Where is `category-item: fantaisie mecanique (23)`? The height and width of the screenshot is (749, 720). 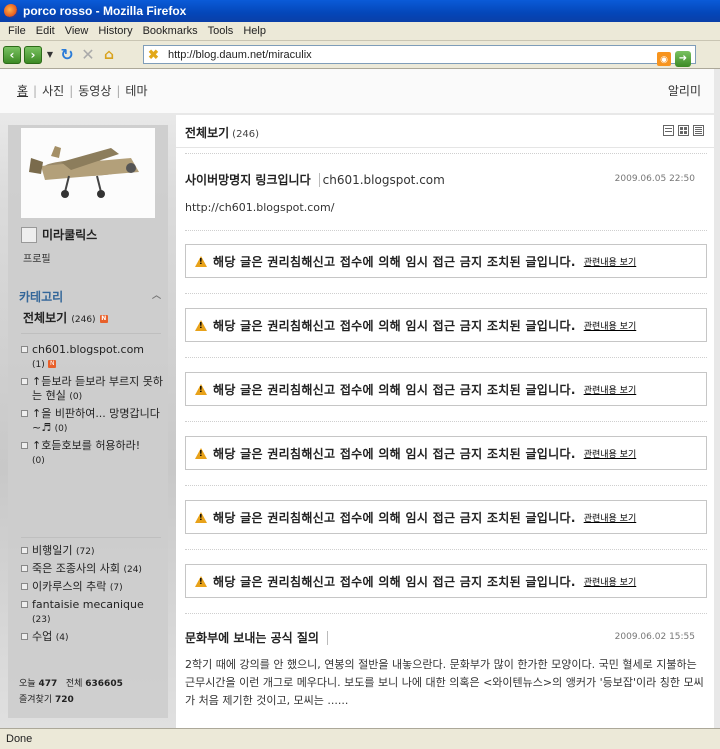 category-item: fantaisie mecanique (23) is located at coordinates (93, 612).